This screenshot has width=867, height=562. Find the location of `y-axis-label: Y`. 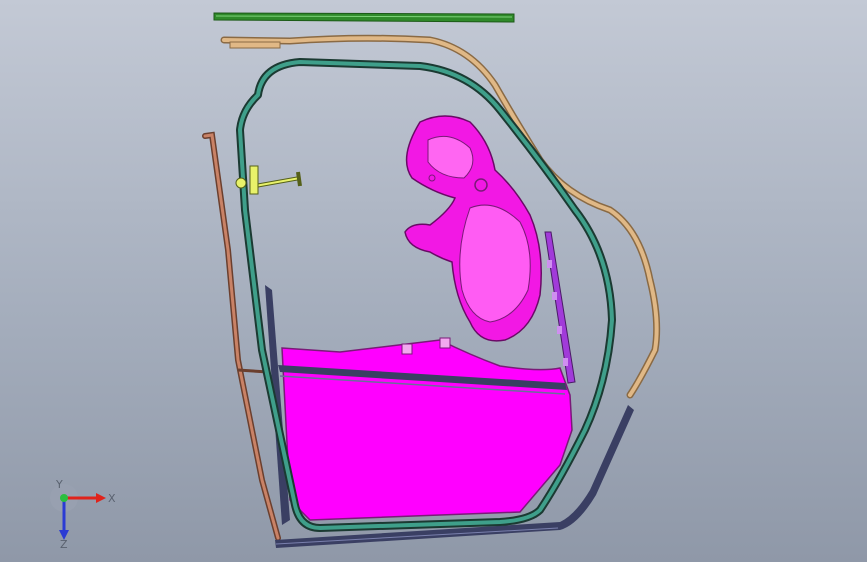

y-axis-label: Y is located at coordinates (59, 484).